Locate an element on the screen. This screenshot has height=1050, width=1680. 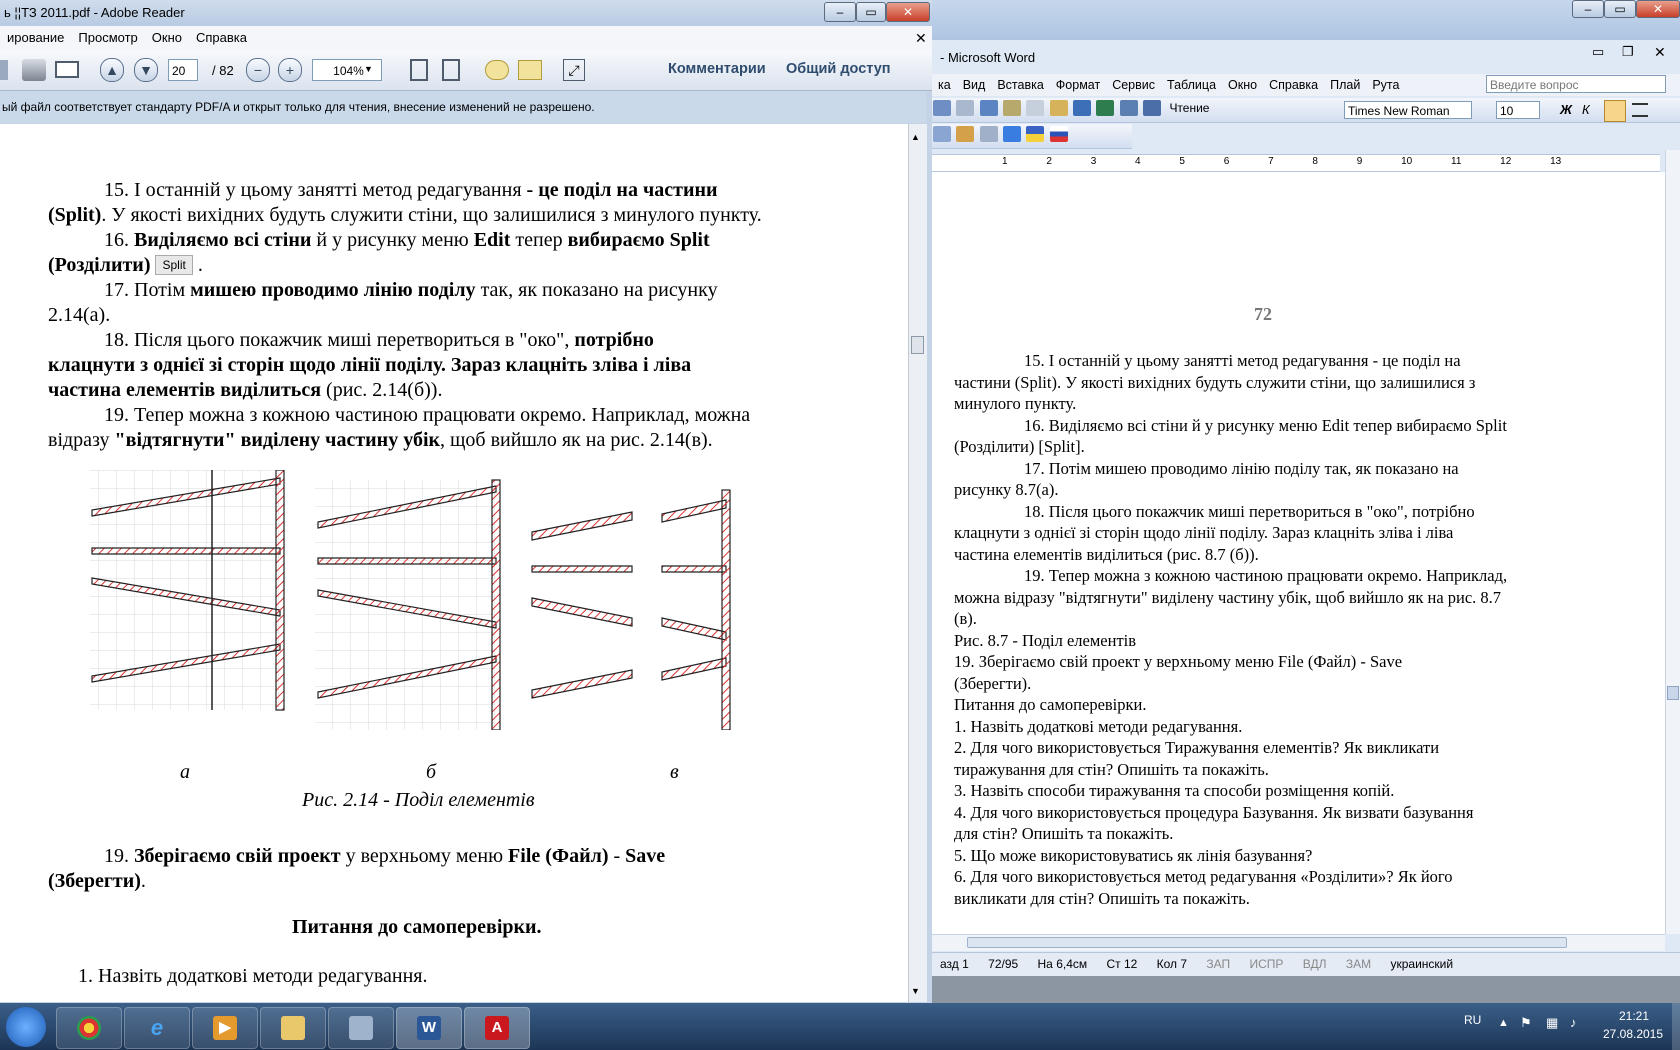
clock-time: 21:21 is located at coordinates (1634, 1016).